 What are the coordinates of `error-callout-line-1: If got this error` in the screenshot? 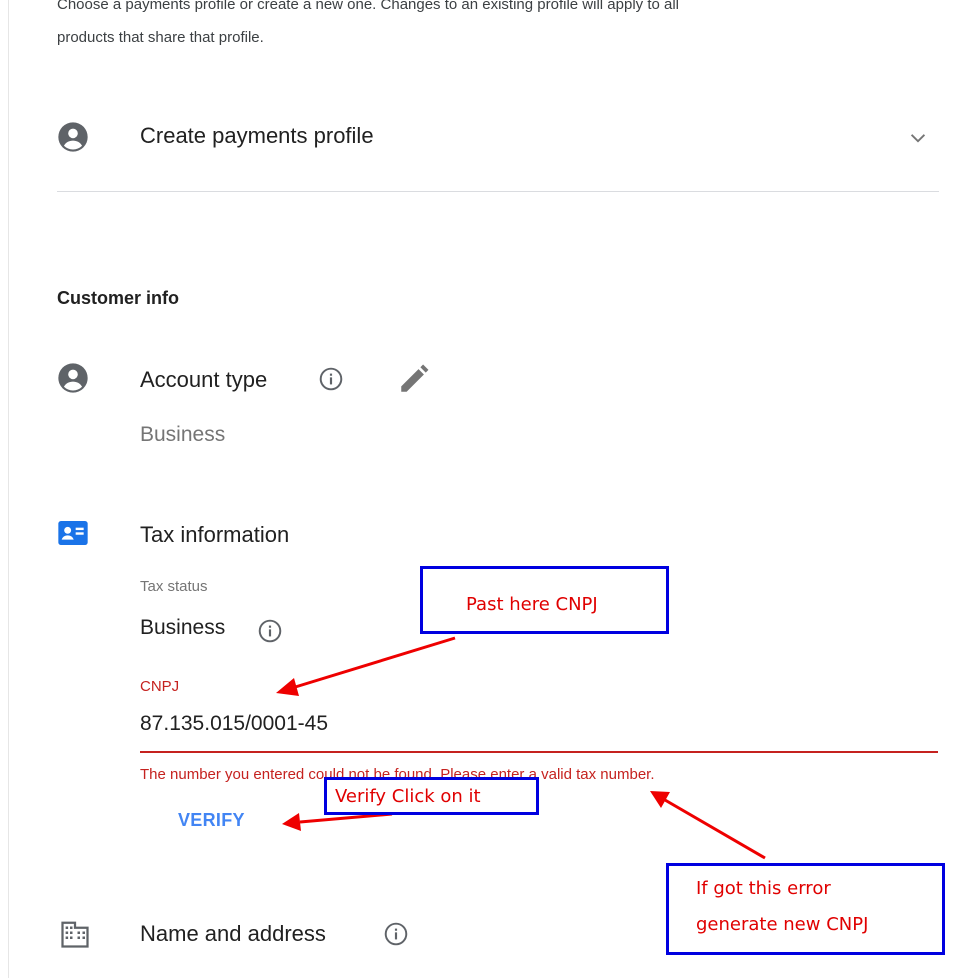 It's located at (763, 888).